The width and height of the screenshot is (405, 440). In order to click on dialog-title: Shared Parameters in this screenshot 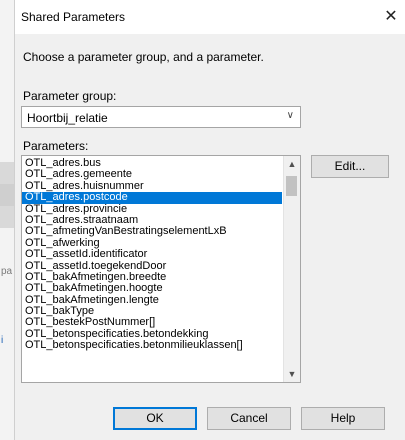, I will do `click(73, 17)`.